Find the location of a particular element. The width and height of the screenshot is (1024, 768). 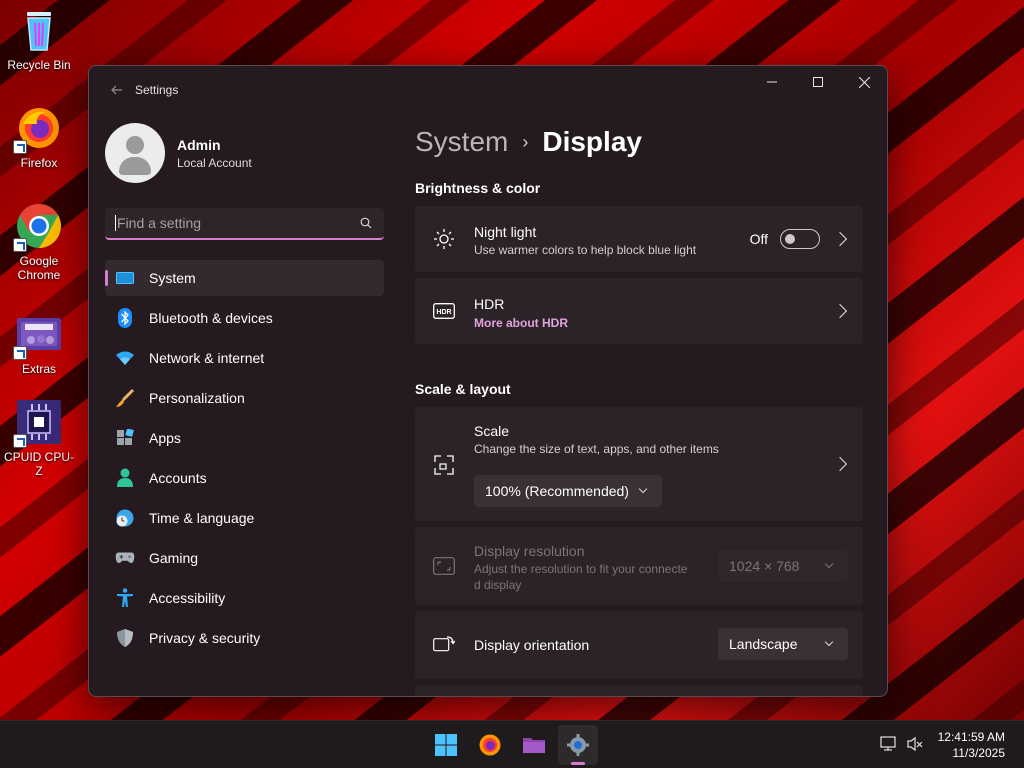

taskbar-file-explorer-button is located at coordinates (534, 745).